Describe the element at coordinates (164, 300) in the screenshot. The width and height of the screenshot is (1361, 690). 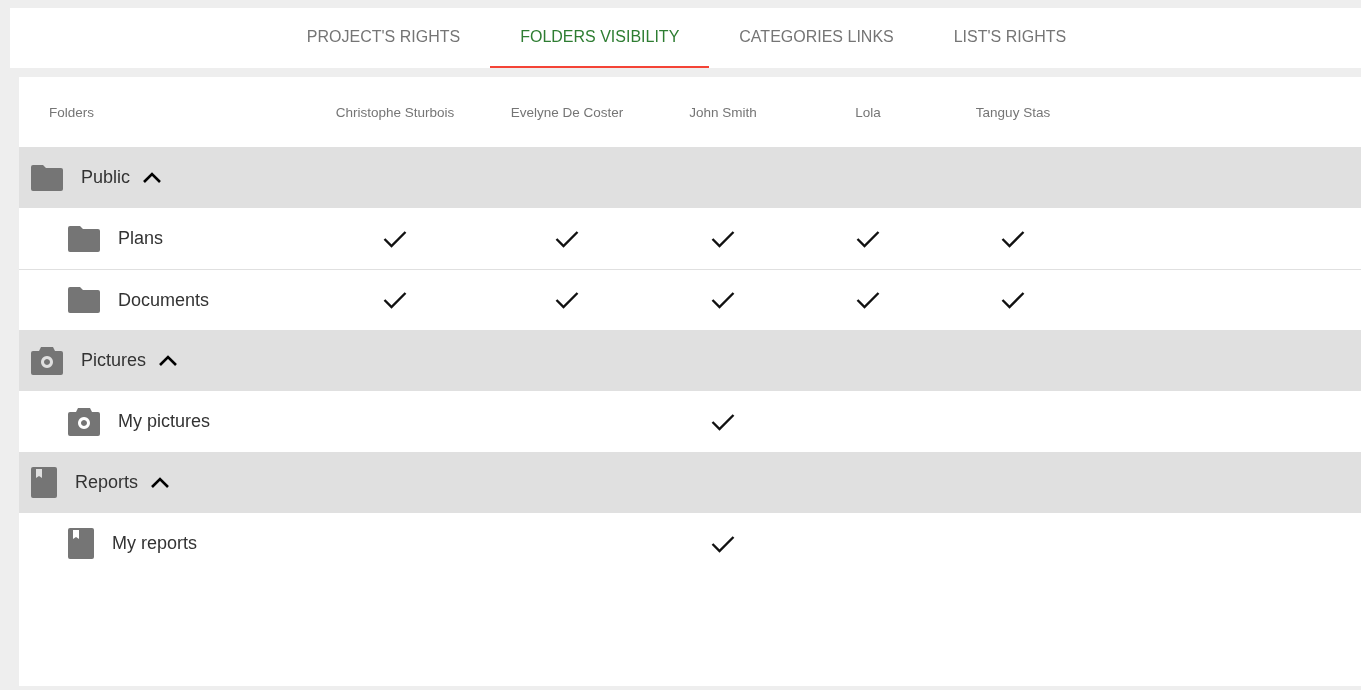
I see `folder-name: Documents` at that location.